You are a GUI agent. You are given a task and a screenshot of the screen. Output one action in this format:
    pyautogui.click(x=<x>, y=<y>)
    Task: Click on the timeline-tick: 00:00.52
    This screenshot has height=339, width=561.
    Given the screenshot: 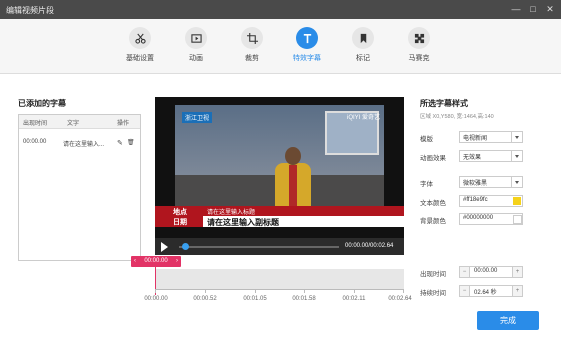 What is the action you would take?
    pyautogui.click(x=205, y=299)
    